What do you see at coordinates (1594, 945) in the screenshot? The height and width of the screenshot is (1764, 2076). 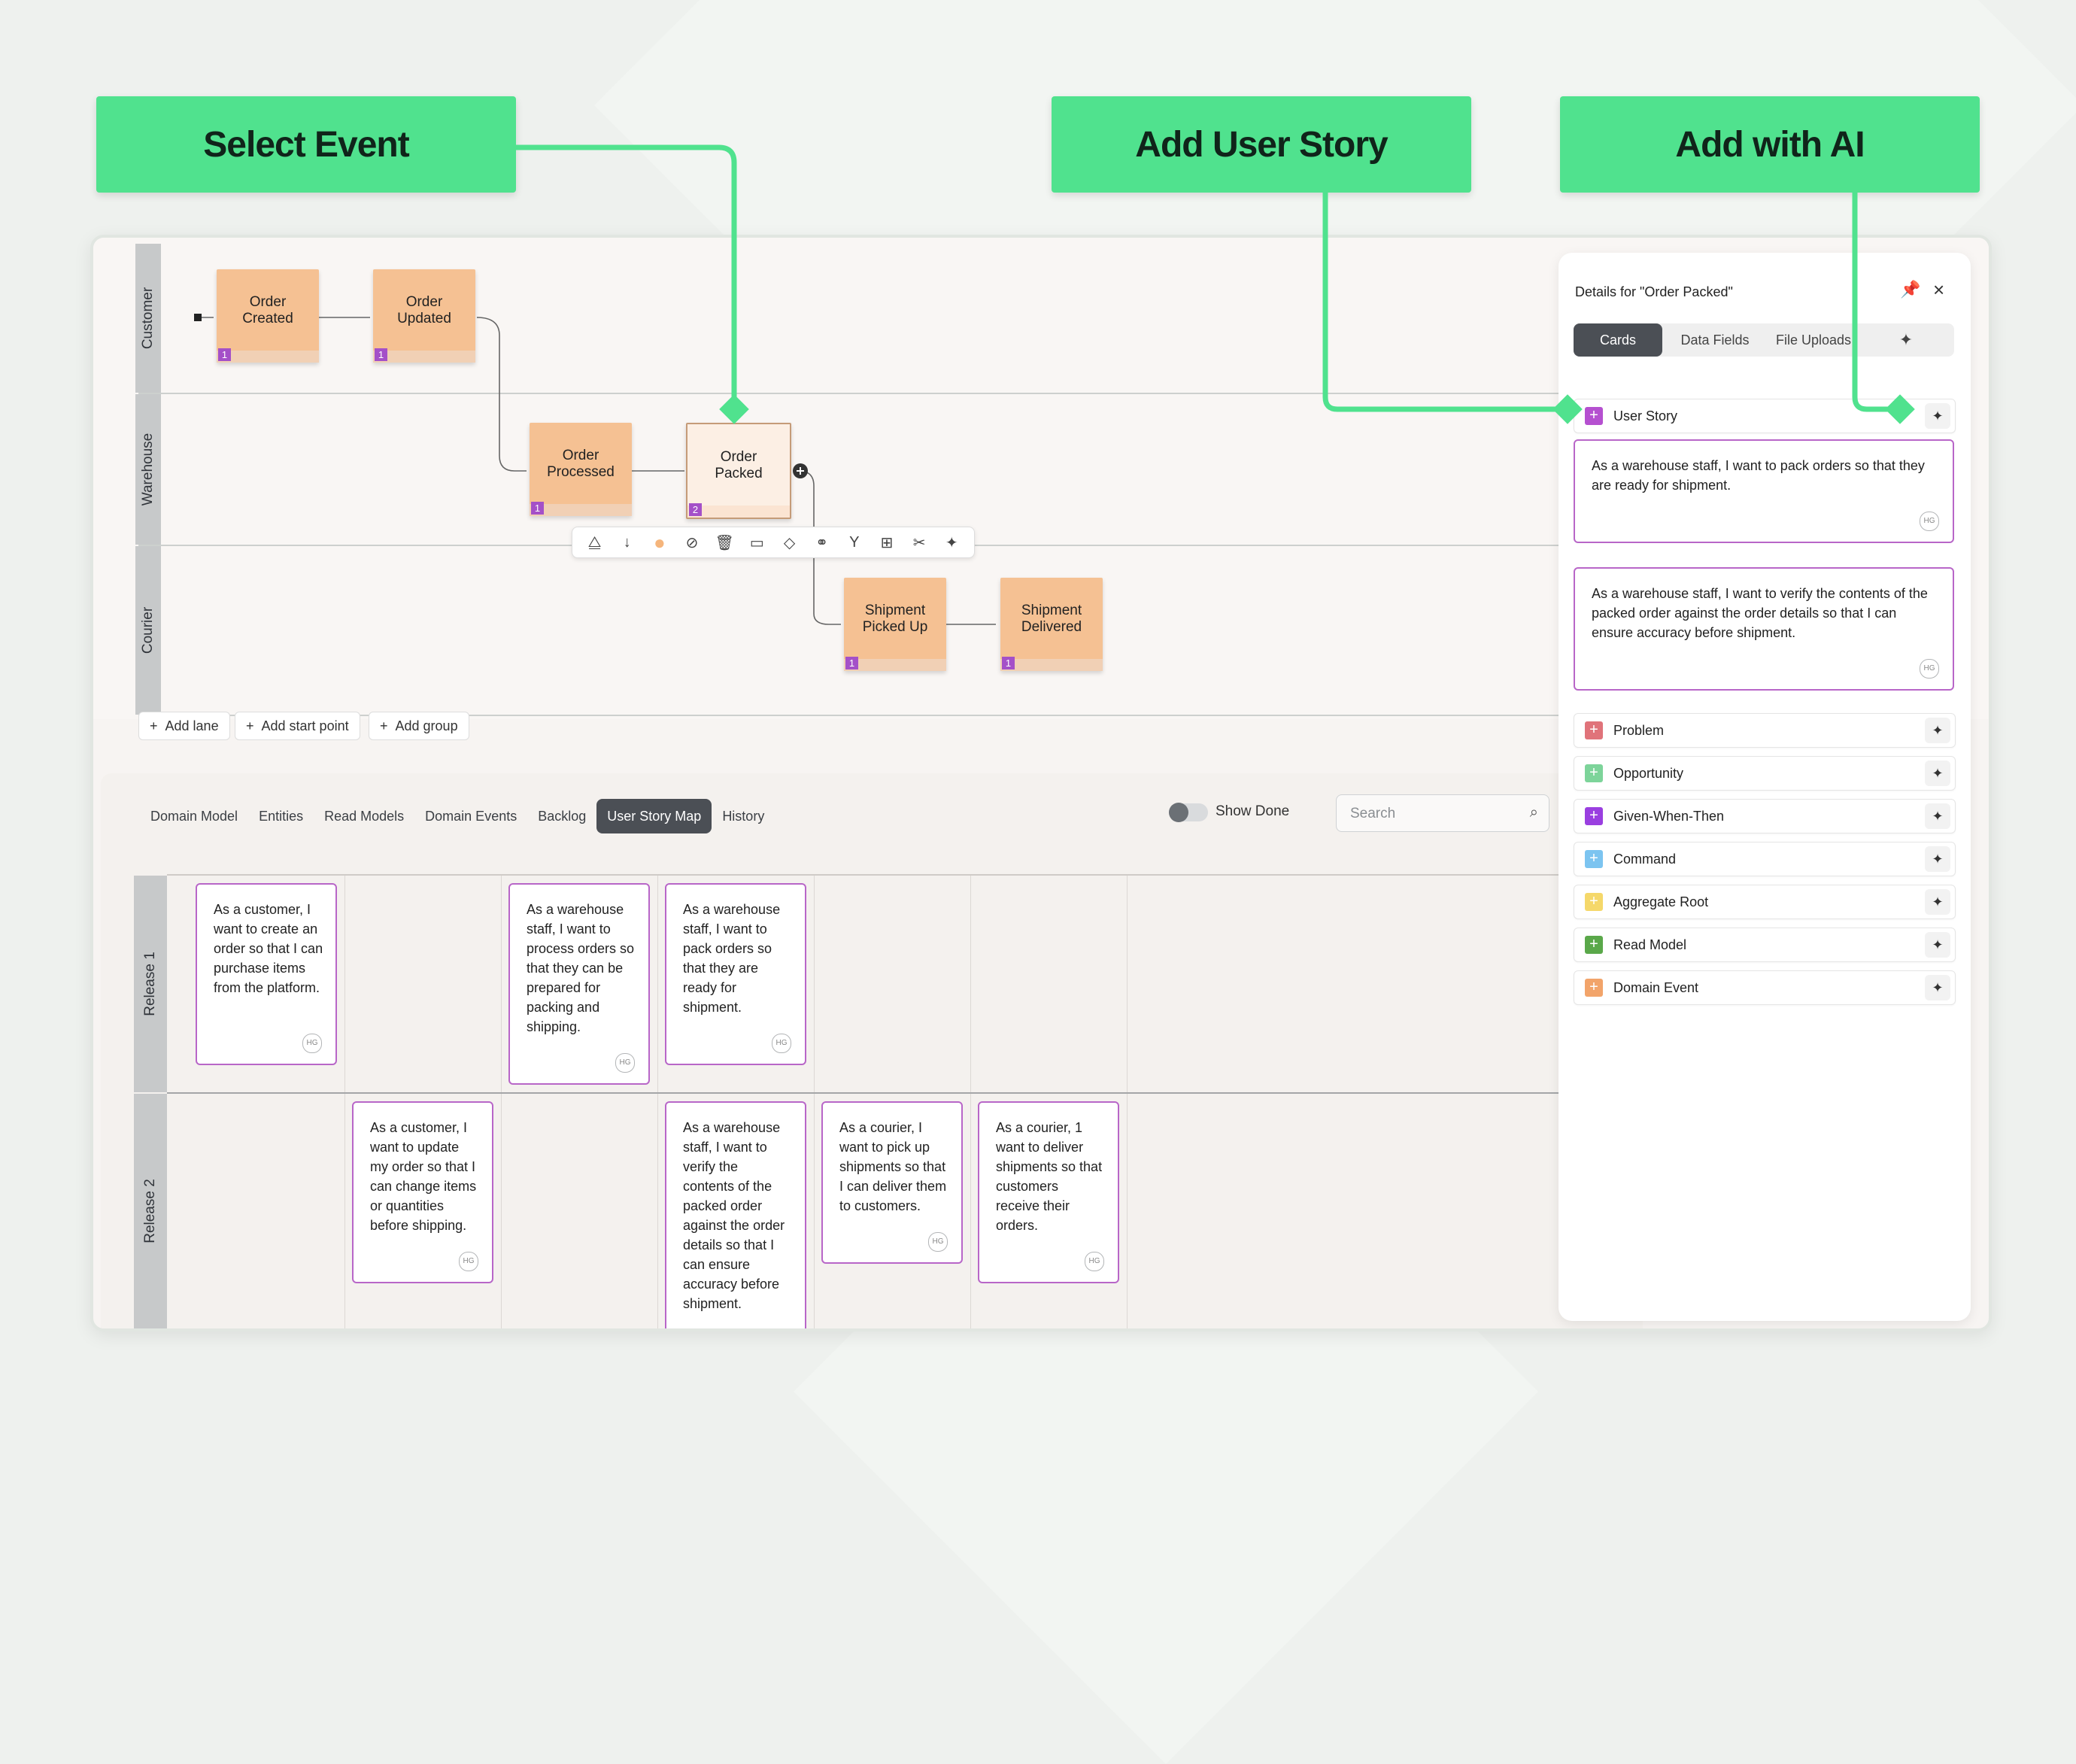 I see `add-read-model-icon: +` at bounding box center [1594, 945].